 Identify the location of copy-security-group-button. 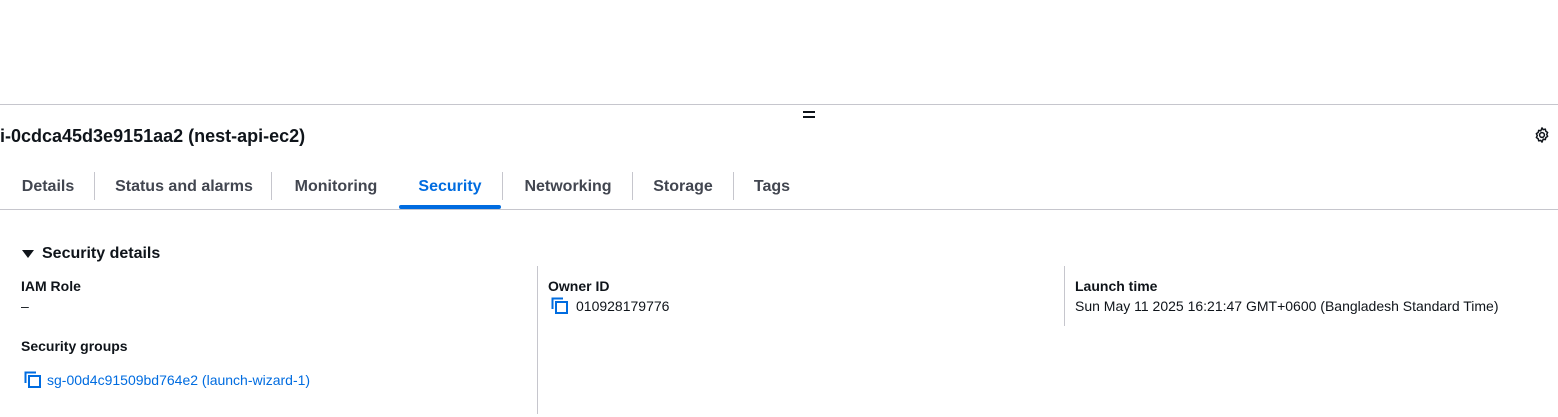
(33, 380).